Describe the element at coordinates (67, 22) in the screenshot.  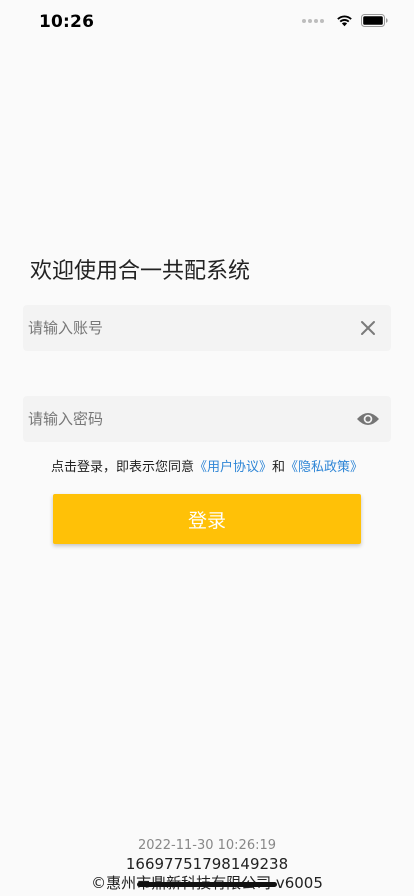
I see `status-time: 10:26` at that location.